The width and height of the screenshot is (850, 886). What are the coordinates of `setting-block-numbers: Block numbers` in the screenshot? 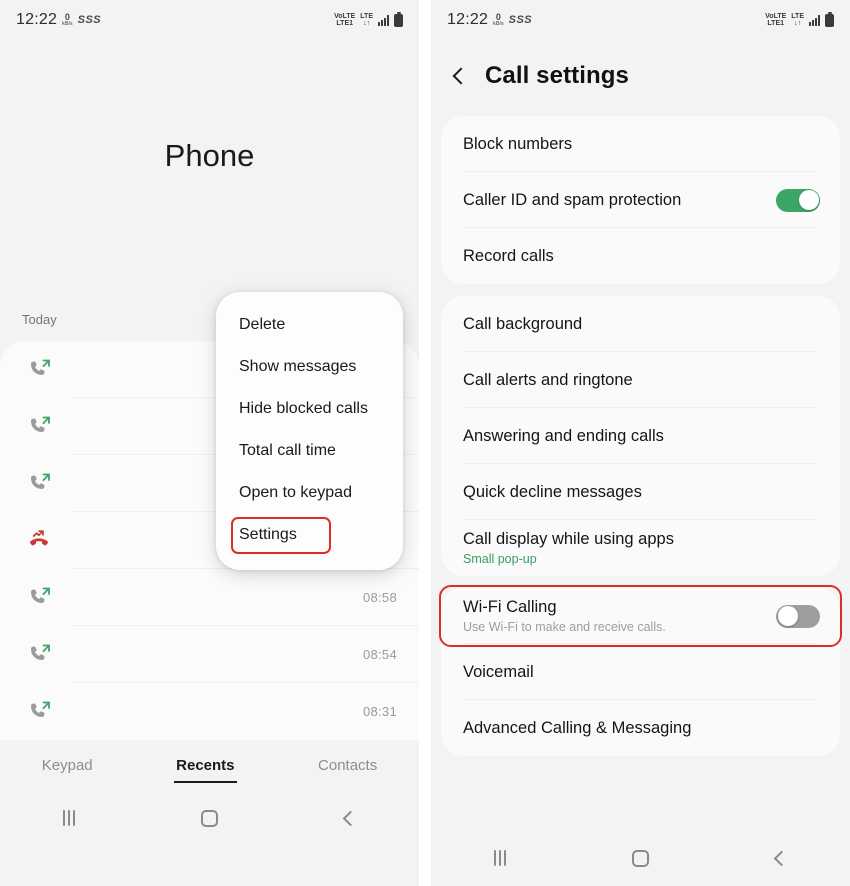 It's located at (640, 144).